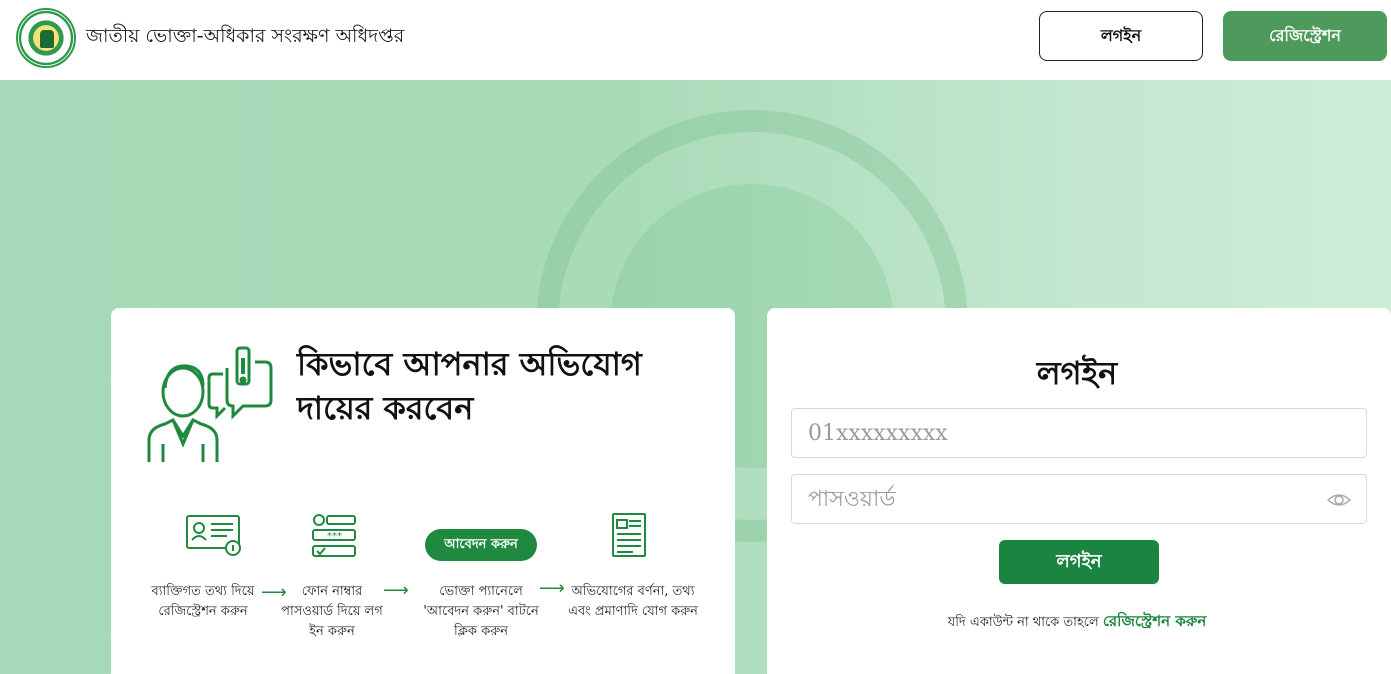 This screenshot has width=1391, height=674. What do you see at coordinates (1079, 562) in the screenshot?
I see `login-submit-button: লগইন` at bounding box center [1079, 562].